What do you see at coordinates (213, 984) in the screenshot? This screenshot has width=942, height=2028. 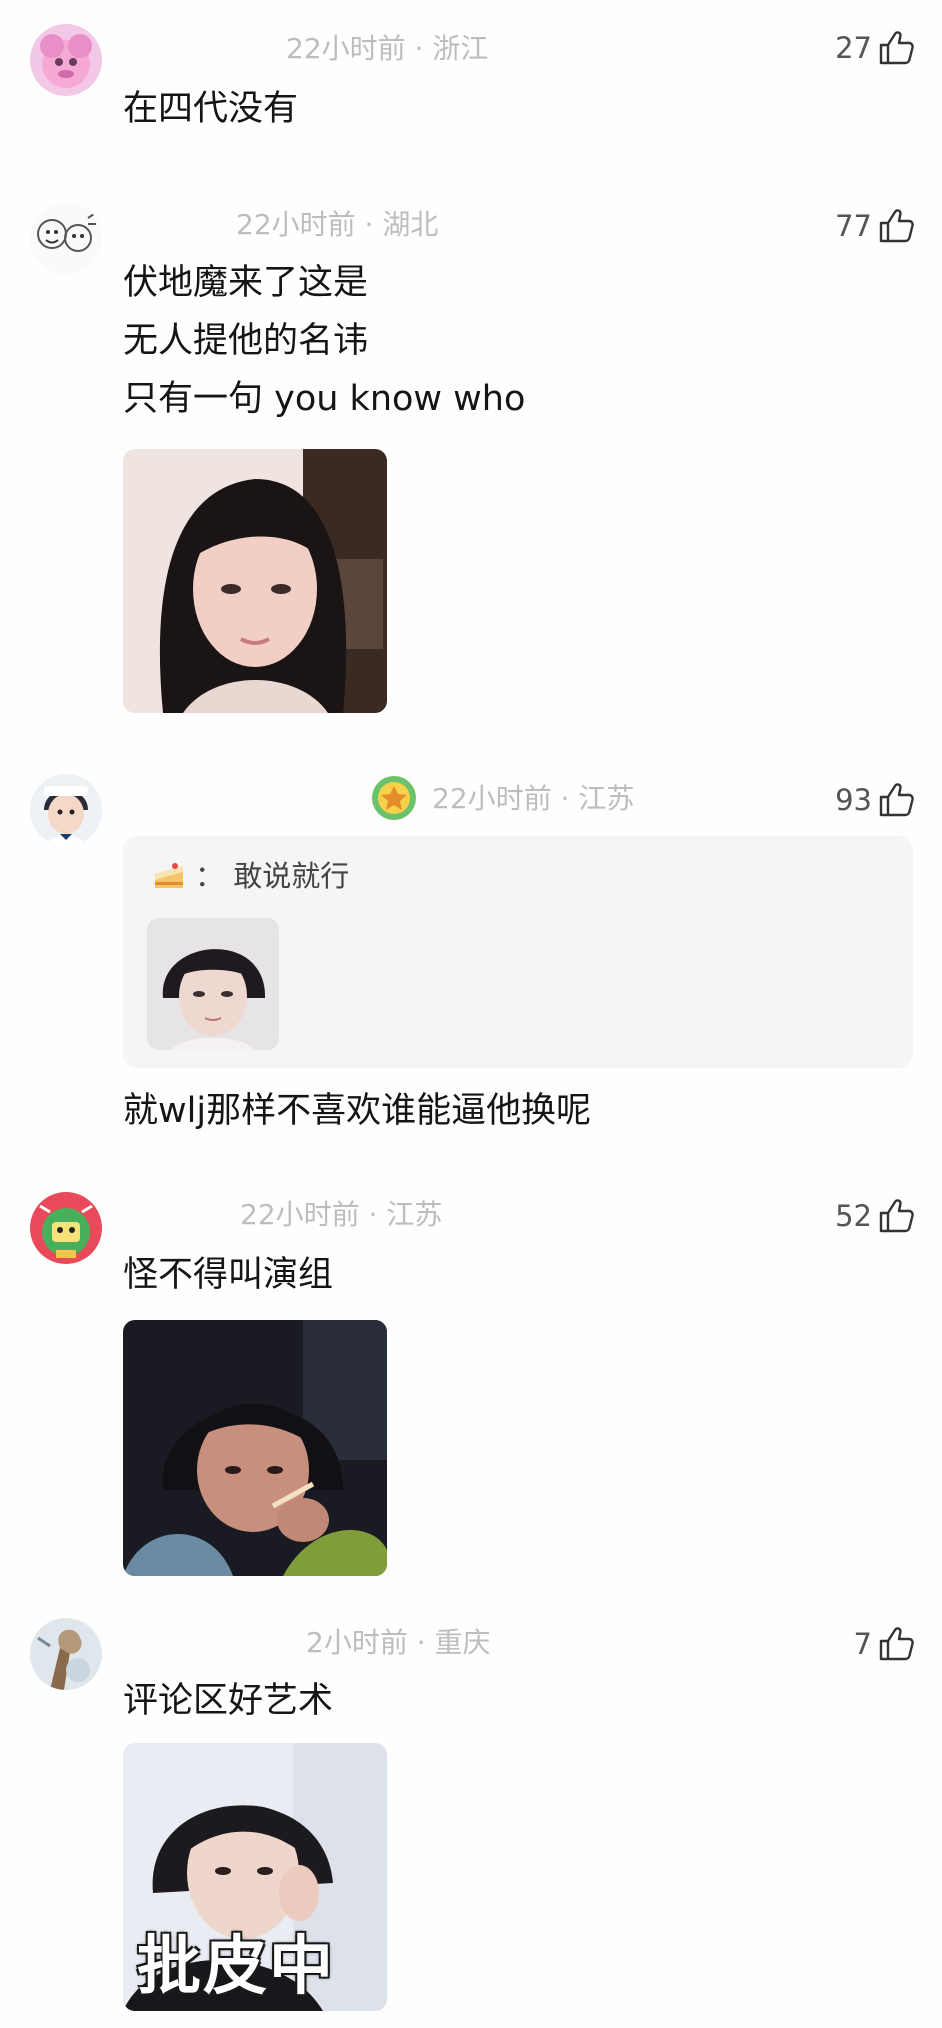 I see `quoted-reply-image` at bounding box center [213, 984].